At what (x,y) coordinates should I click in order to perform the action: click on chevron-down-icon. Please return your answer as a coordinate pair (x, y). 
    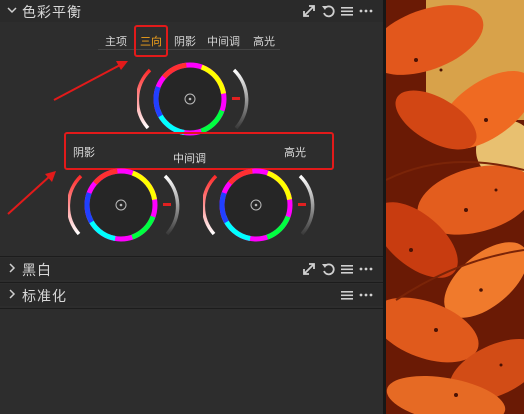
    Looking at the image, I should click on (12, 10).